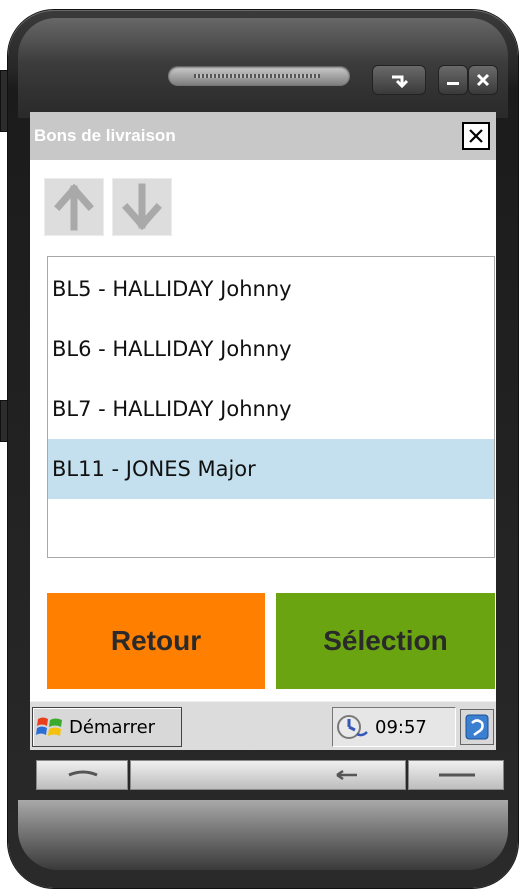 Image resolution: width=526 pixels, height=896 pixels. I want to click on select-button-label: Sélection, so click(385, 640).